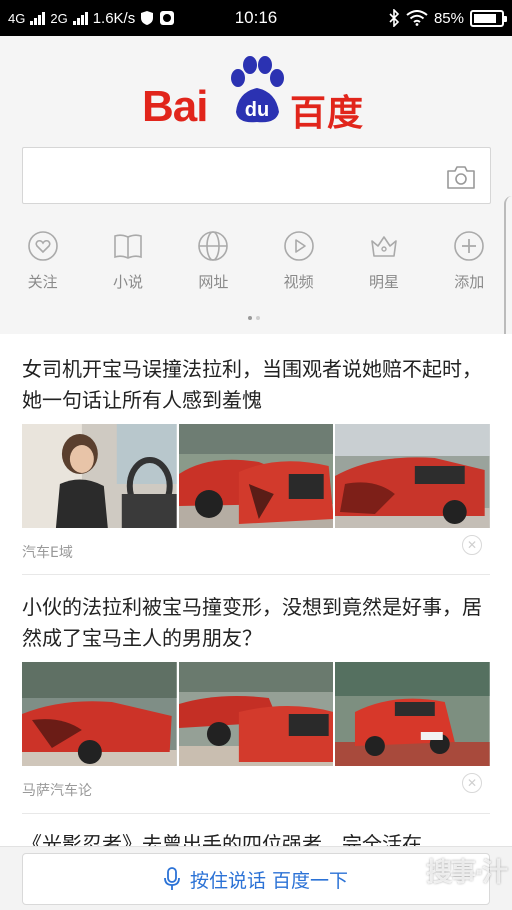  I want to click on battery-percent: 85%, so click(448, 18).